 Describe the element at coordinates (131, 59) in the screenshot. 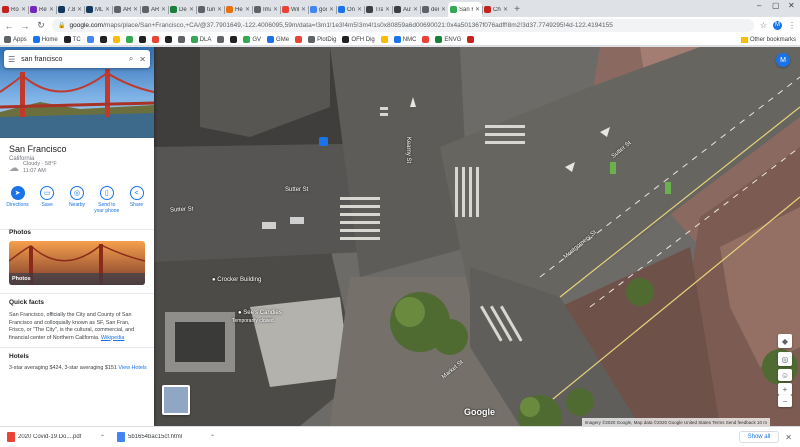

I see `search-icon: ⌕` at that location.